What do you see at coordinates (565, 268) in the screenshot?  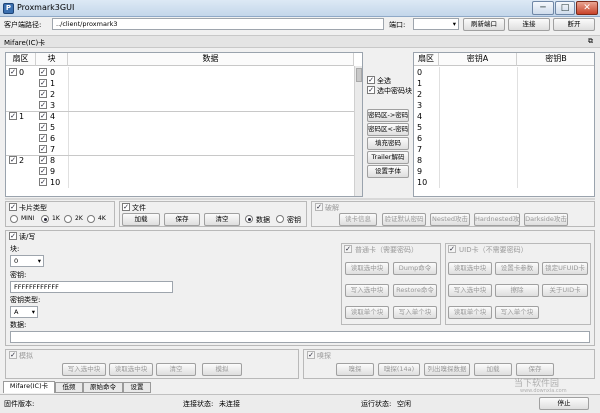 I see `uid-lock-button: 锁定UFUID卡` at bounding box center [565, 268].